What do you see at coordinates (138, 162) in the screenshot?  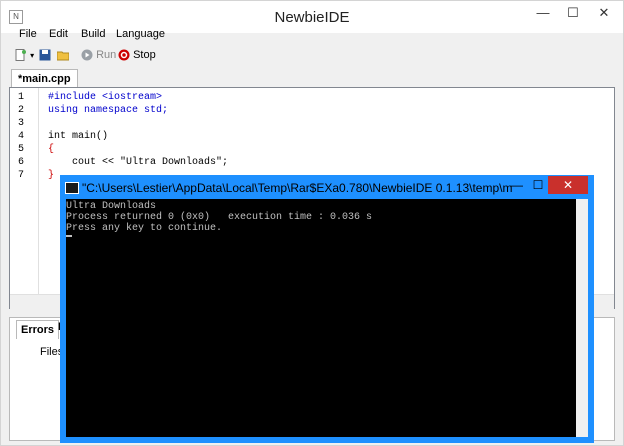 I see `code-line: cout << "Ultra Downloads";` at bounding box center [138, 162].